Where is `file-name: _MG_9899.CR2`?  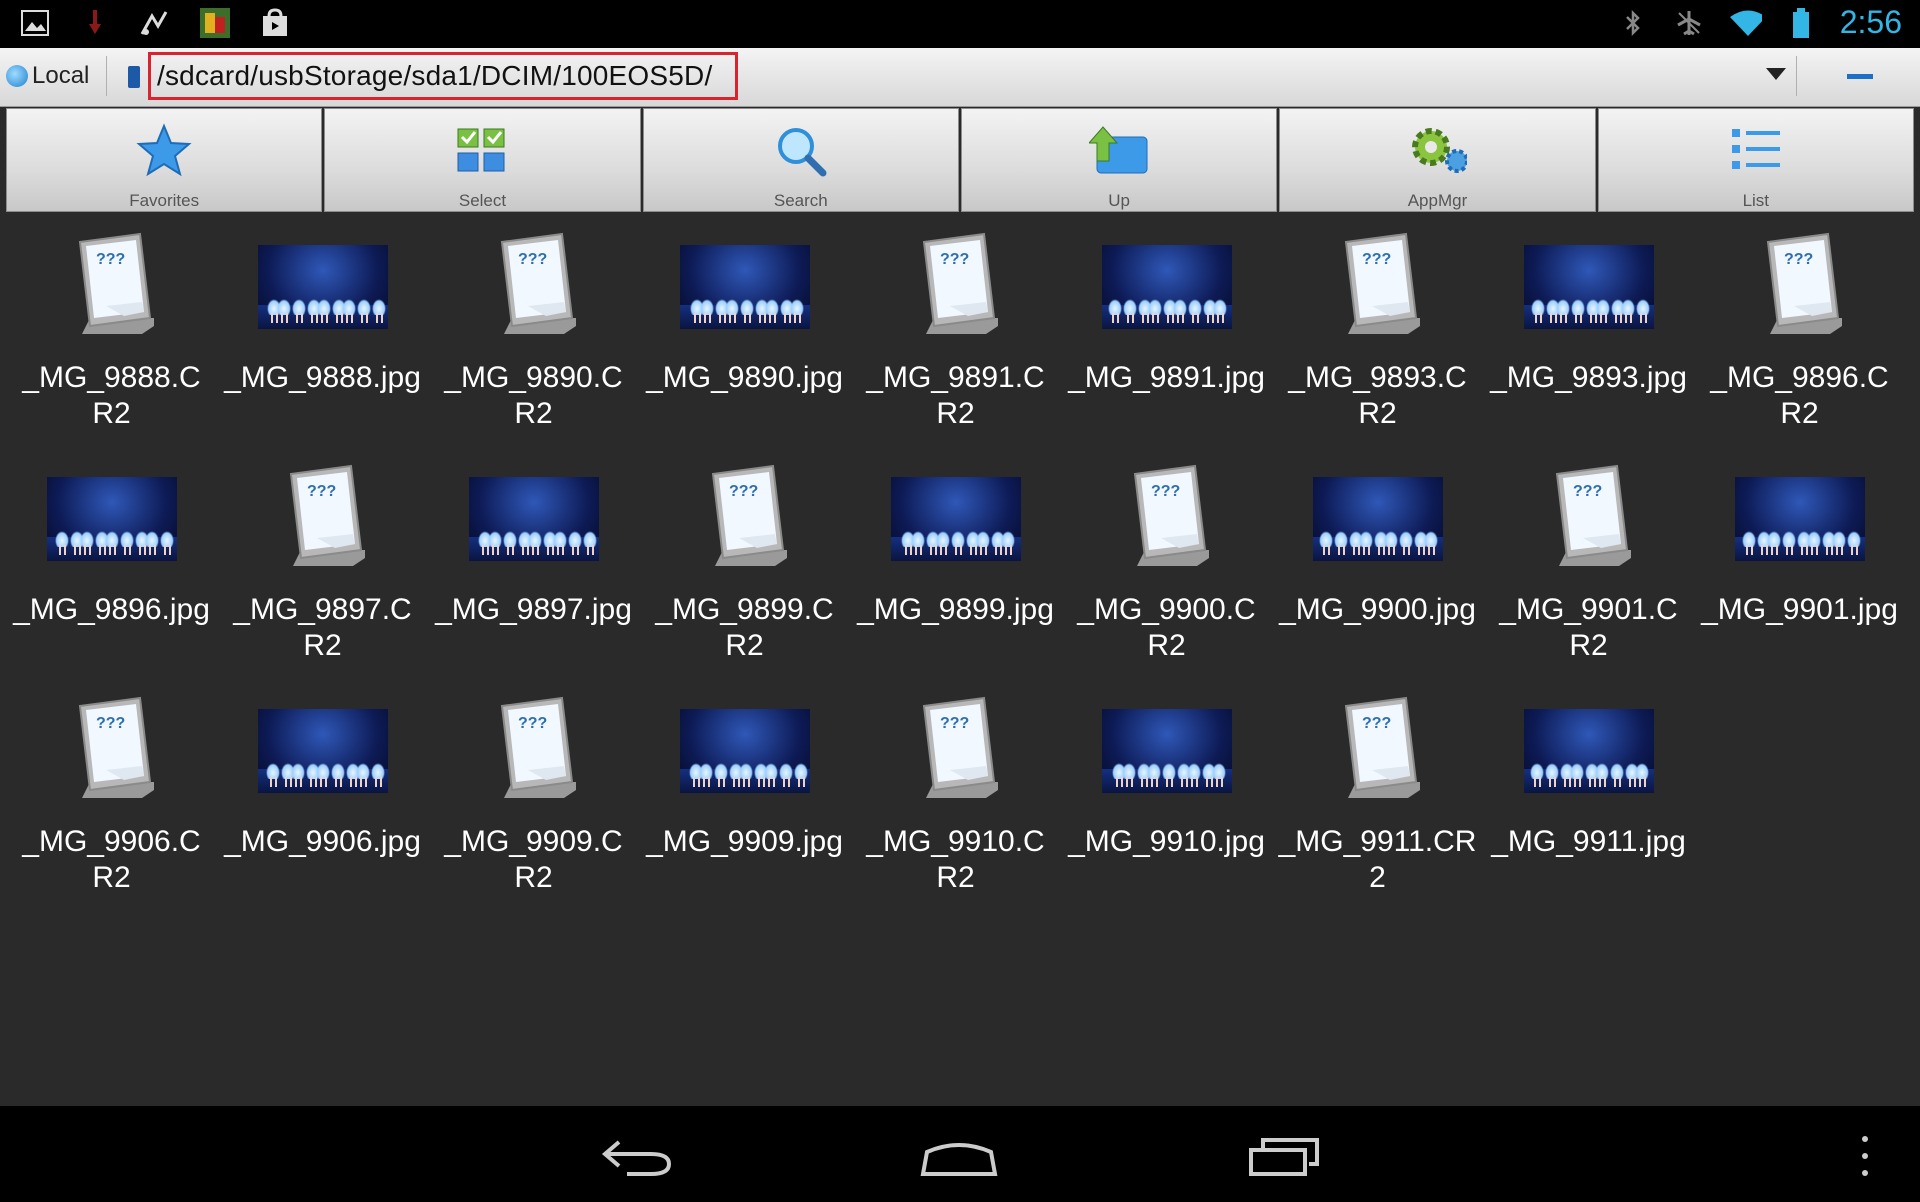 file-name: _MG_9899.CR2 is located at coordinates (744, 627).